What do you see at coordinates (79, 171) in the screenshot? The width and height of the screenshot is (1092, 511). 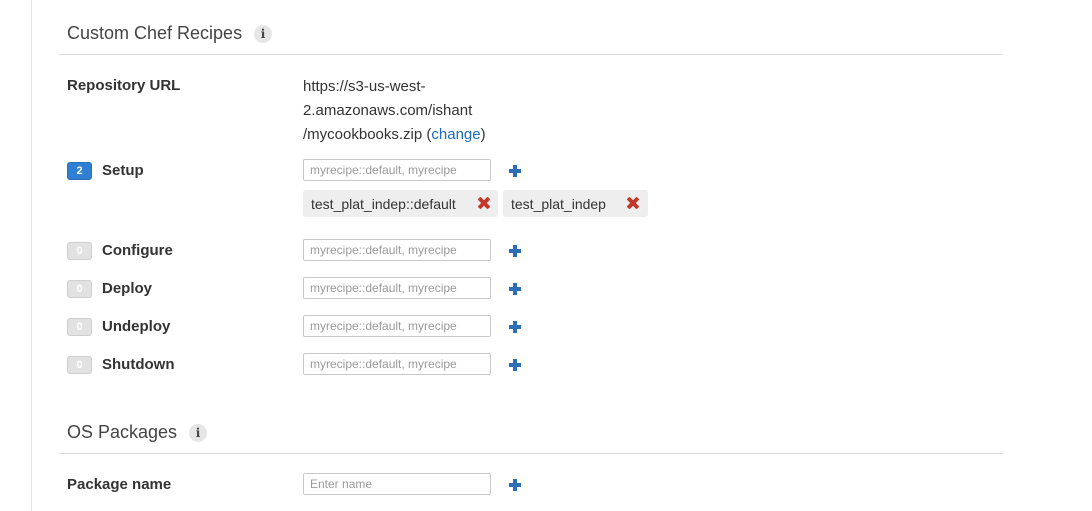 I see `setup-count-badge: 2` at bounding box center [79, 171].